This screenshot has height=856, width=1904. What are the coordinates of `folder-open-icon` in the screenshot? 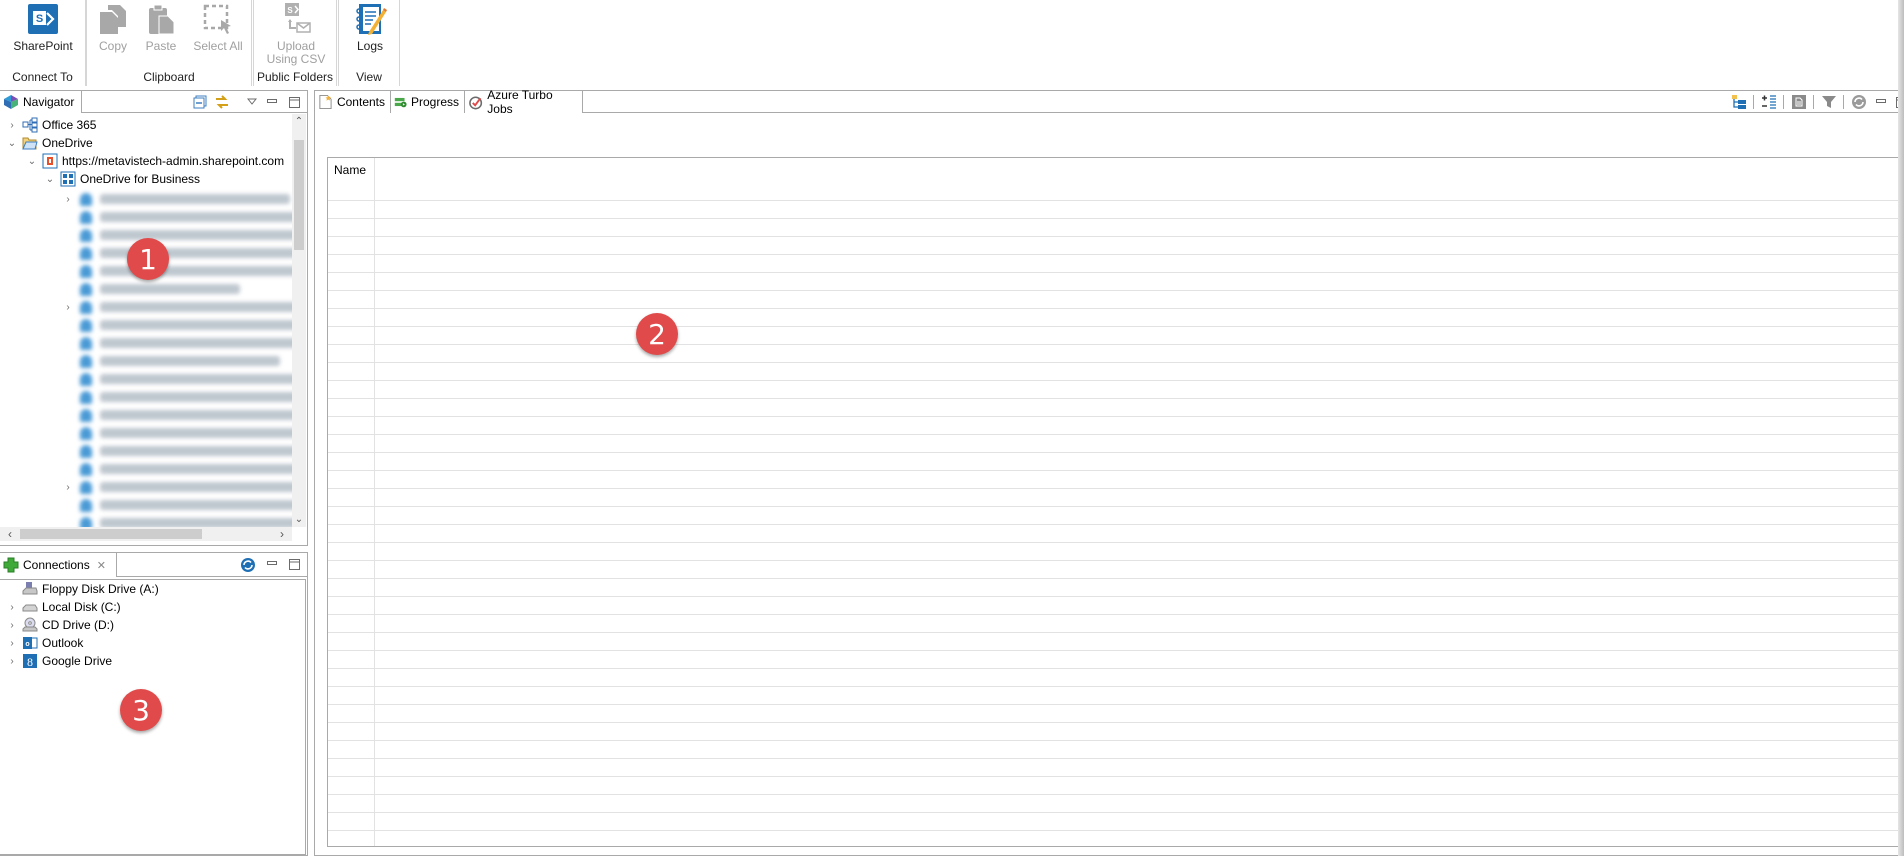 It's located at (30, 143).